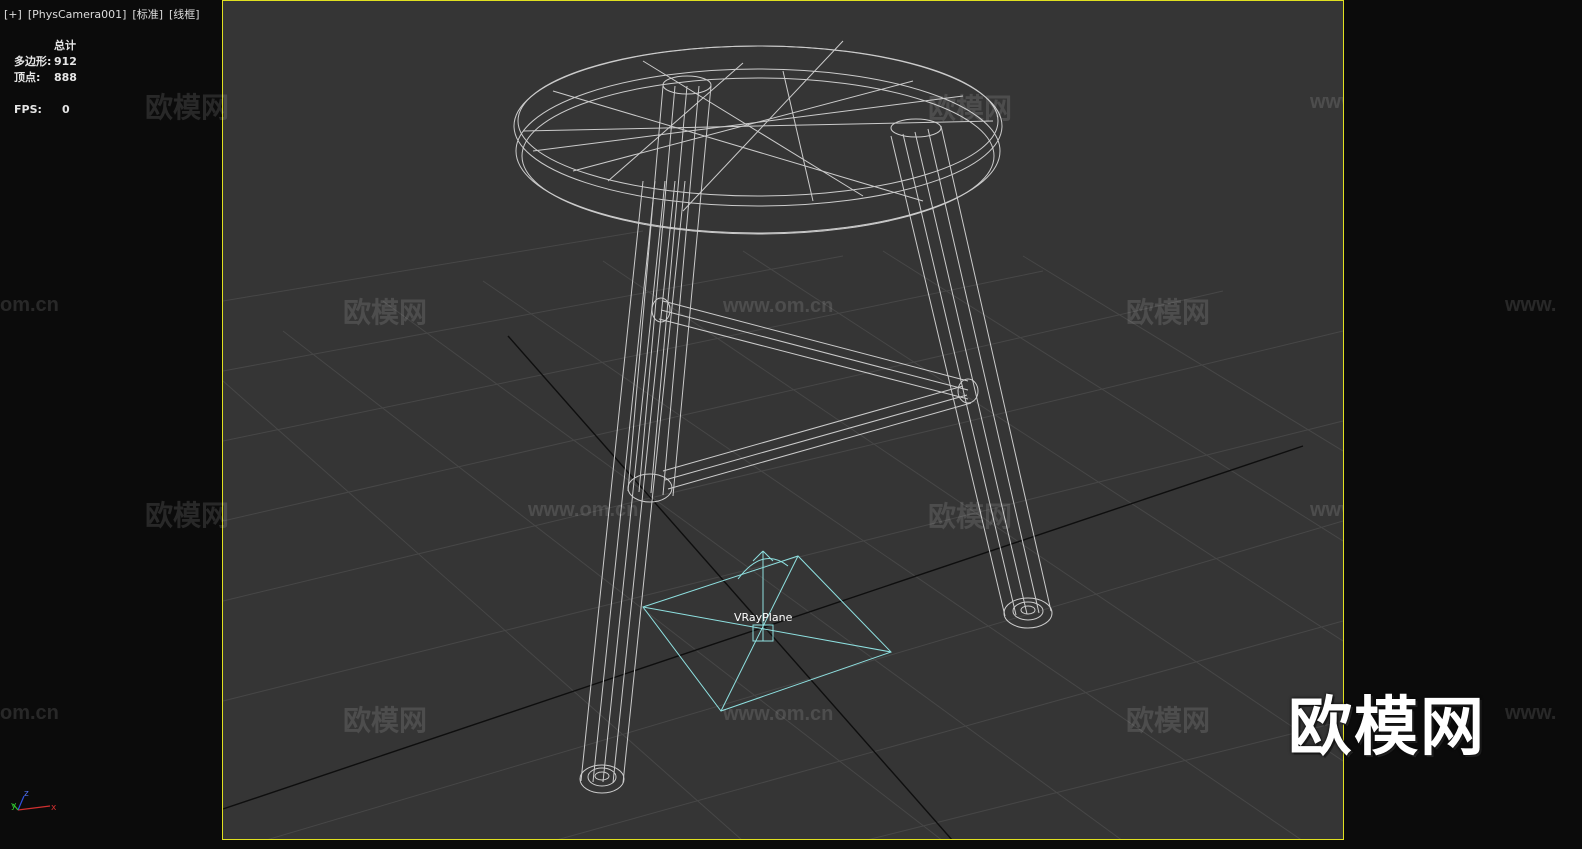  Describe the element at coordinates (34, 801) in the screenshot. I see `axis-tripod-icon: x z y` at that location.